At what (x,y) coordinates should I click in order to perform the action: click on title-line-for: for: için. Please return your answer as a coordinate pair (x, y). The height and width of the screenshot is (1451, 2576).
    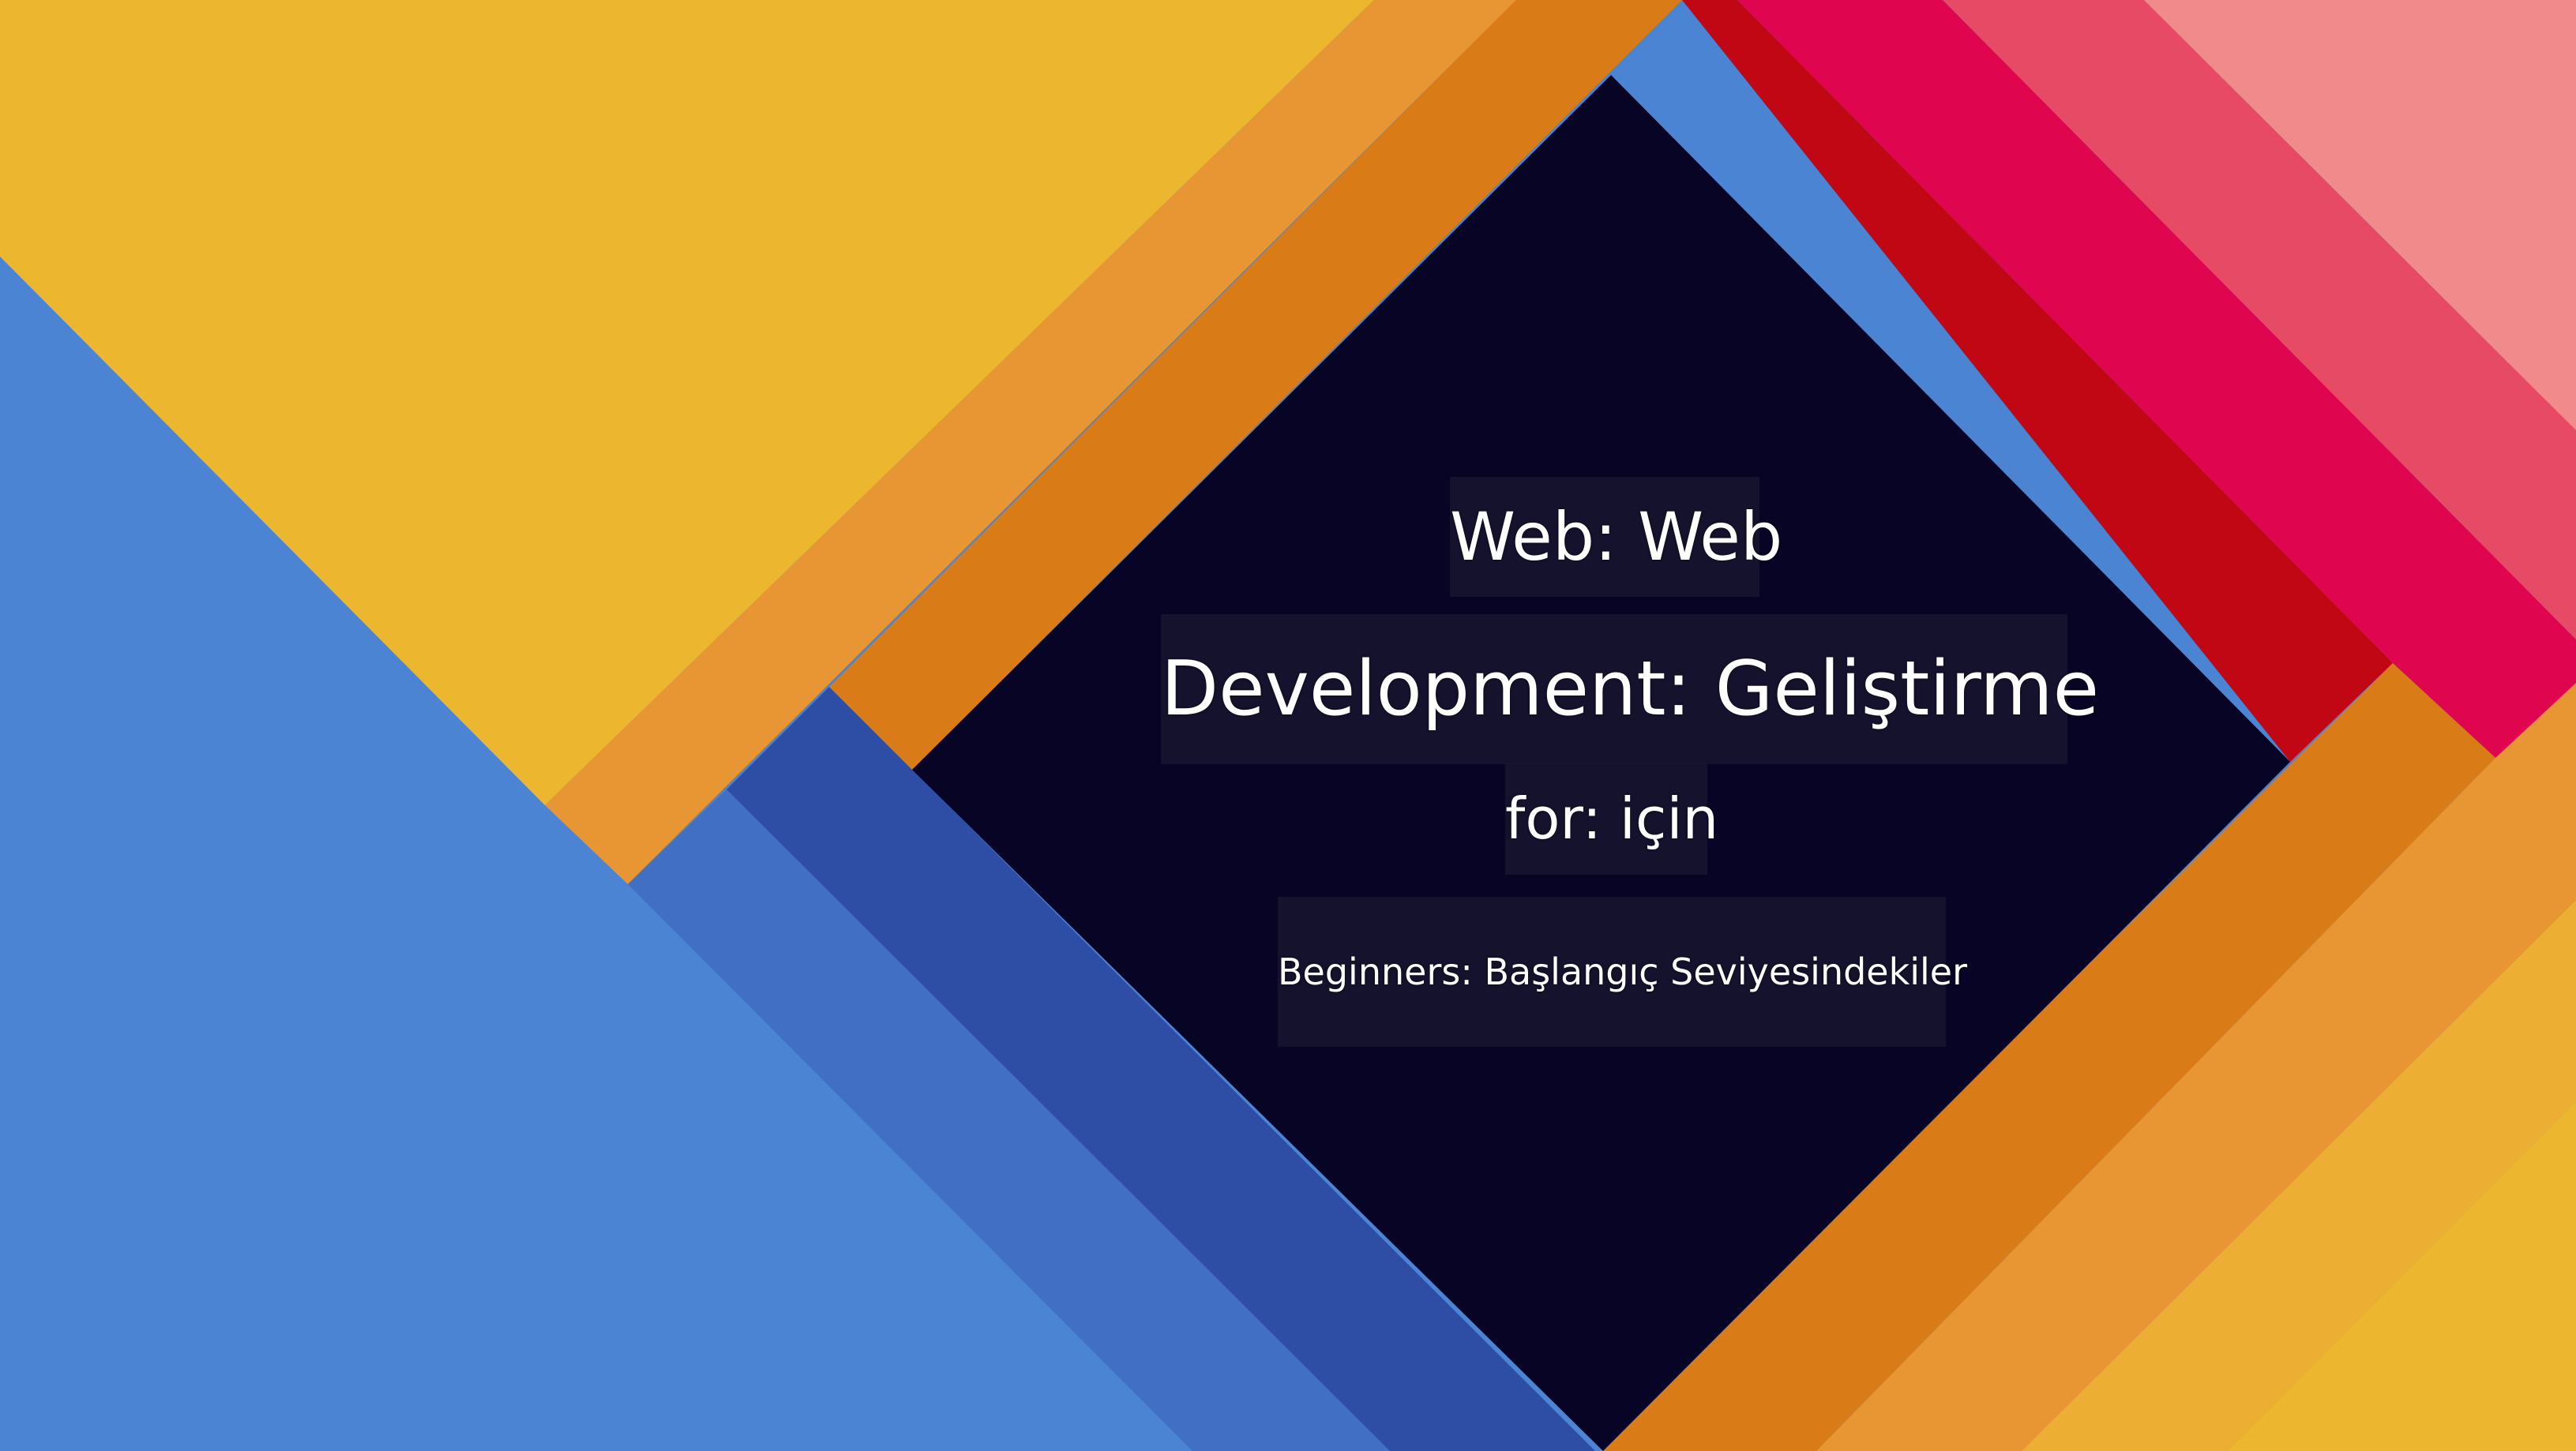
    Looking at the image, I should click on (1611, 819).